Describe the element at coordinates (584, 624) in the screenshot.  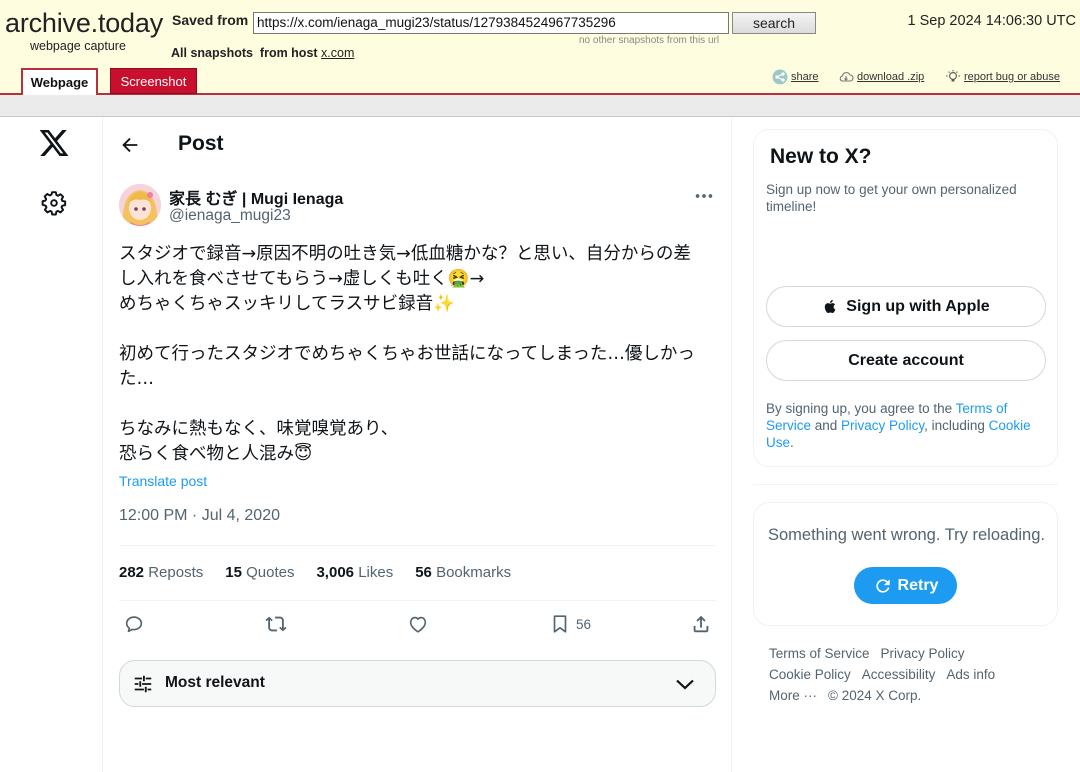
I see `bookmark-count: 56` at that location.